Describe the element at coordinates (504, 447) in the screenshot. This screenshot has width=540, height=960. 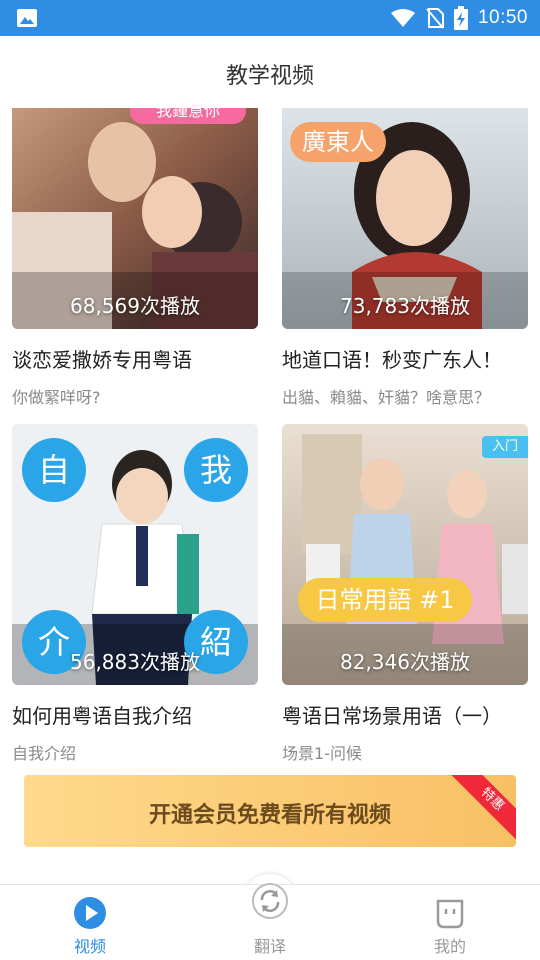
I see `level-badge: 入门` at that location.